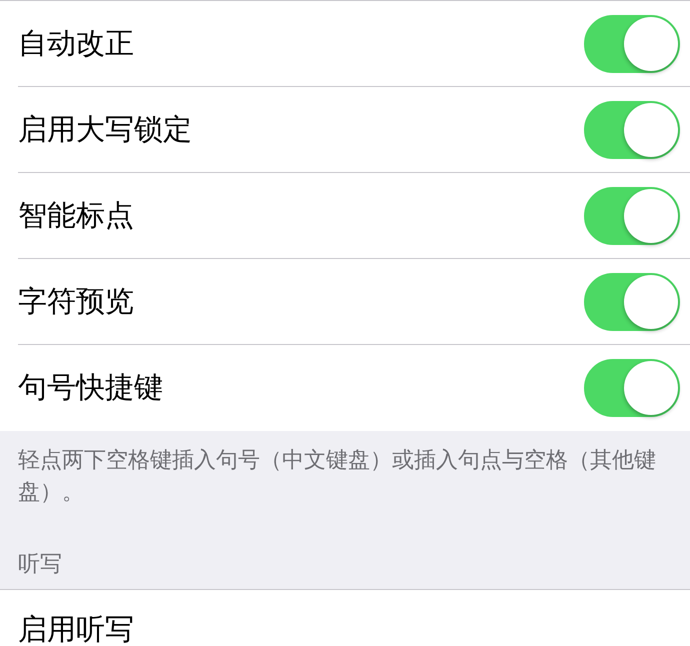 This screenshot has height=646, width=690. I want to click on setting-label: 智能标点, so click(76, 215).